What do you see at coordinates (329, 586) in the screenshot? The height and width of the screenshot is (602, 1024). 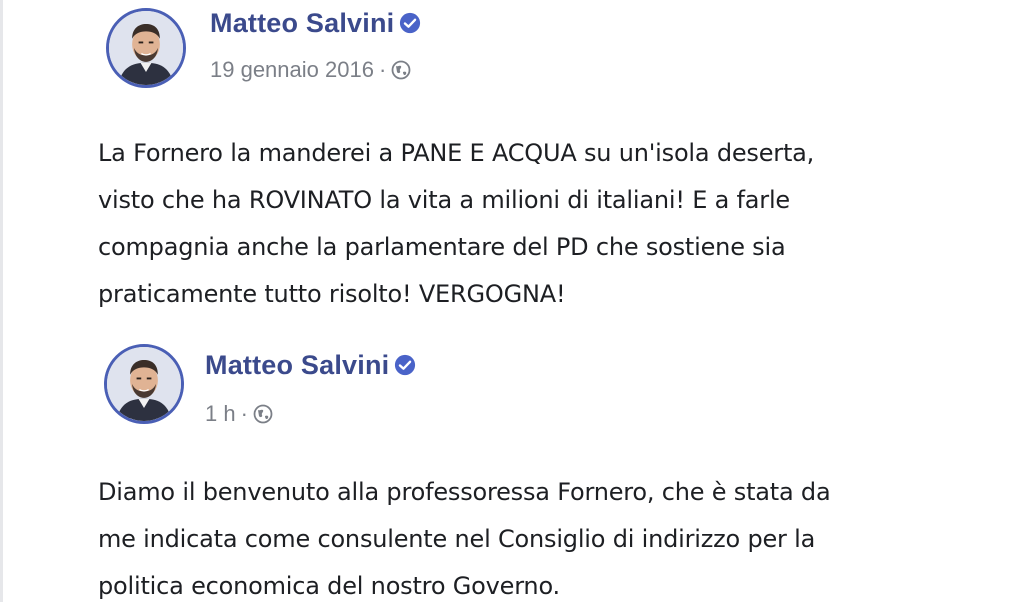 I see `post-body-line: politica economica del nostro Governo.` at bounding box center [329, 586].